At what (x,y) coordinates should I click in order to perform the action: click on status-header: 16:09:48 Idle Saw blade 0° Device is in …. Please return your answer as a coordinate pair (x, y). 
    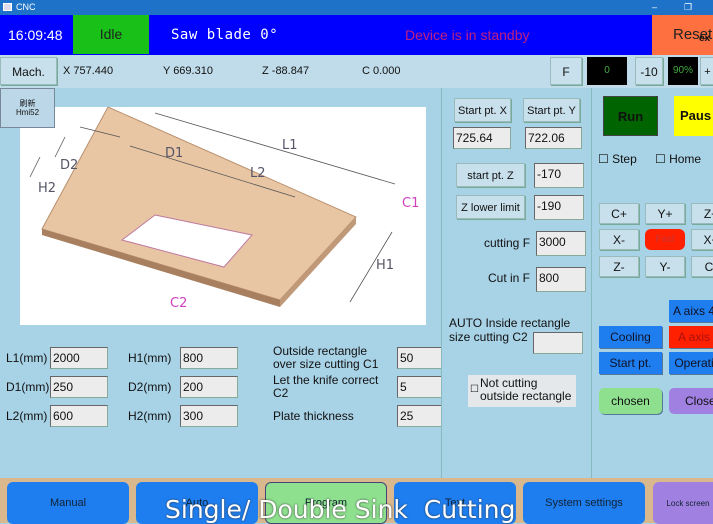
    Looking at the image, I should click on (356, 36).